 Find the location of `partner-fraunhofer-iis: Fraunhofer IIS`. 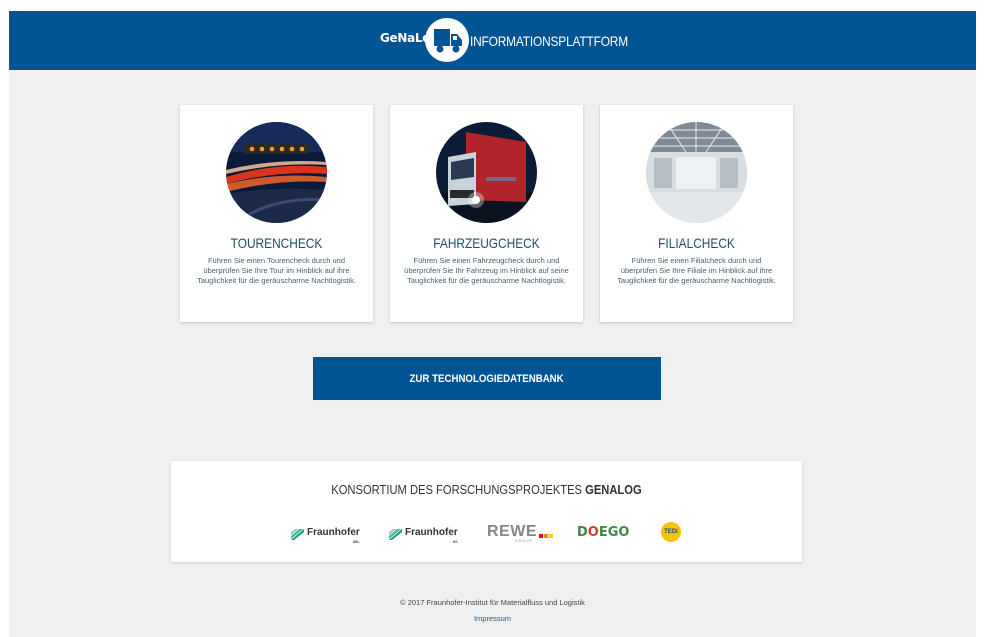

partner-fraunhofer-iis: Fraunhofer IIS is located at coordinates (423, 532).